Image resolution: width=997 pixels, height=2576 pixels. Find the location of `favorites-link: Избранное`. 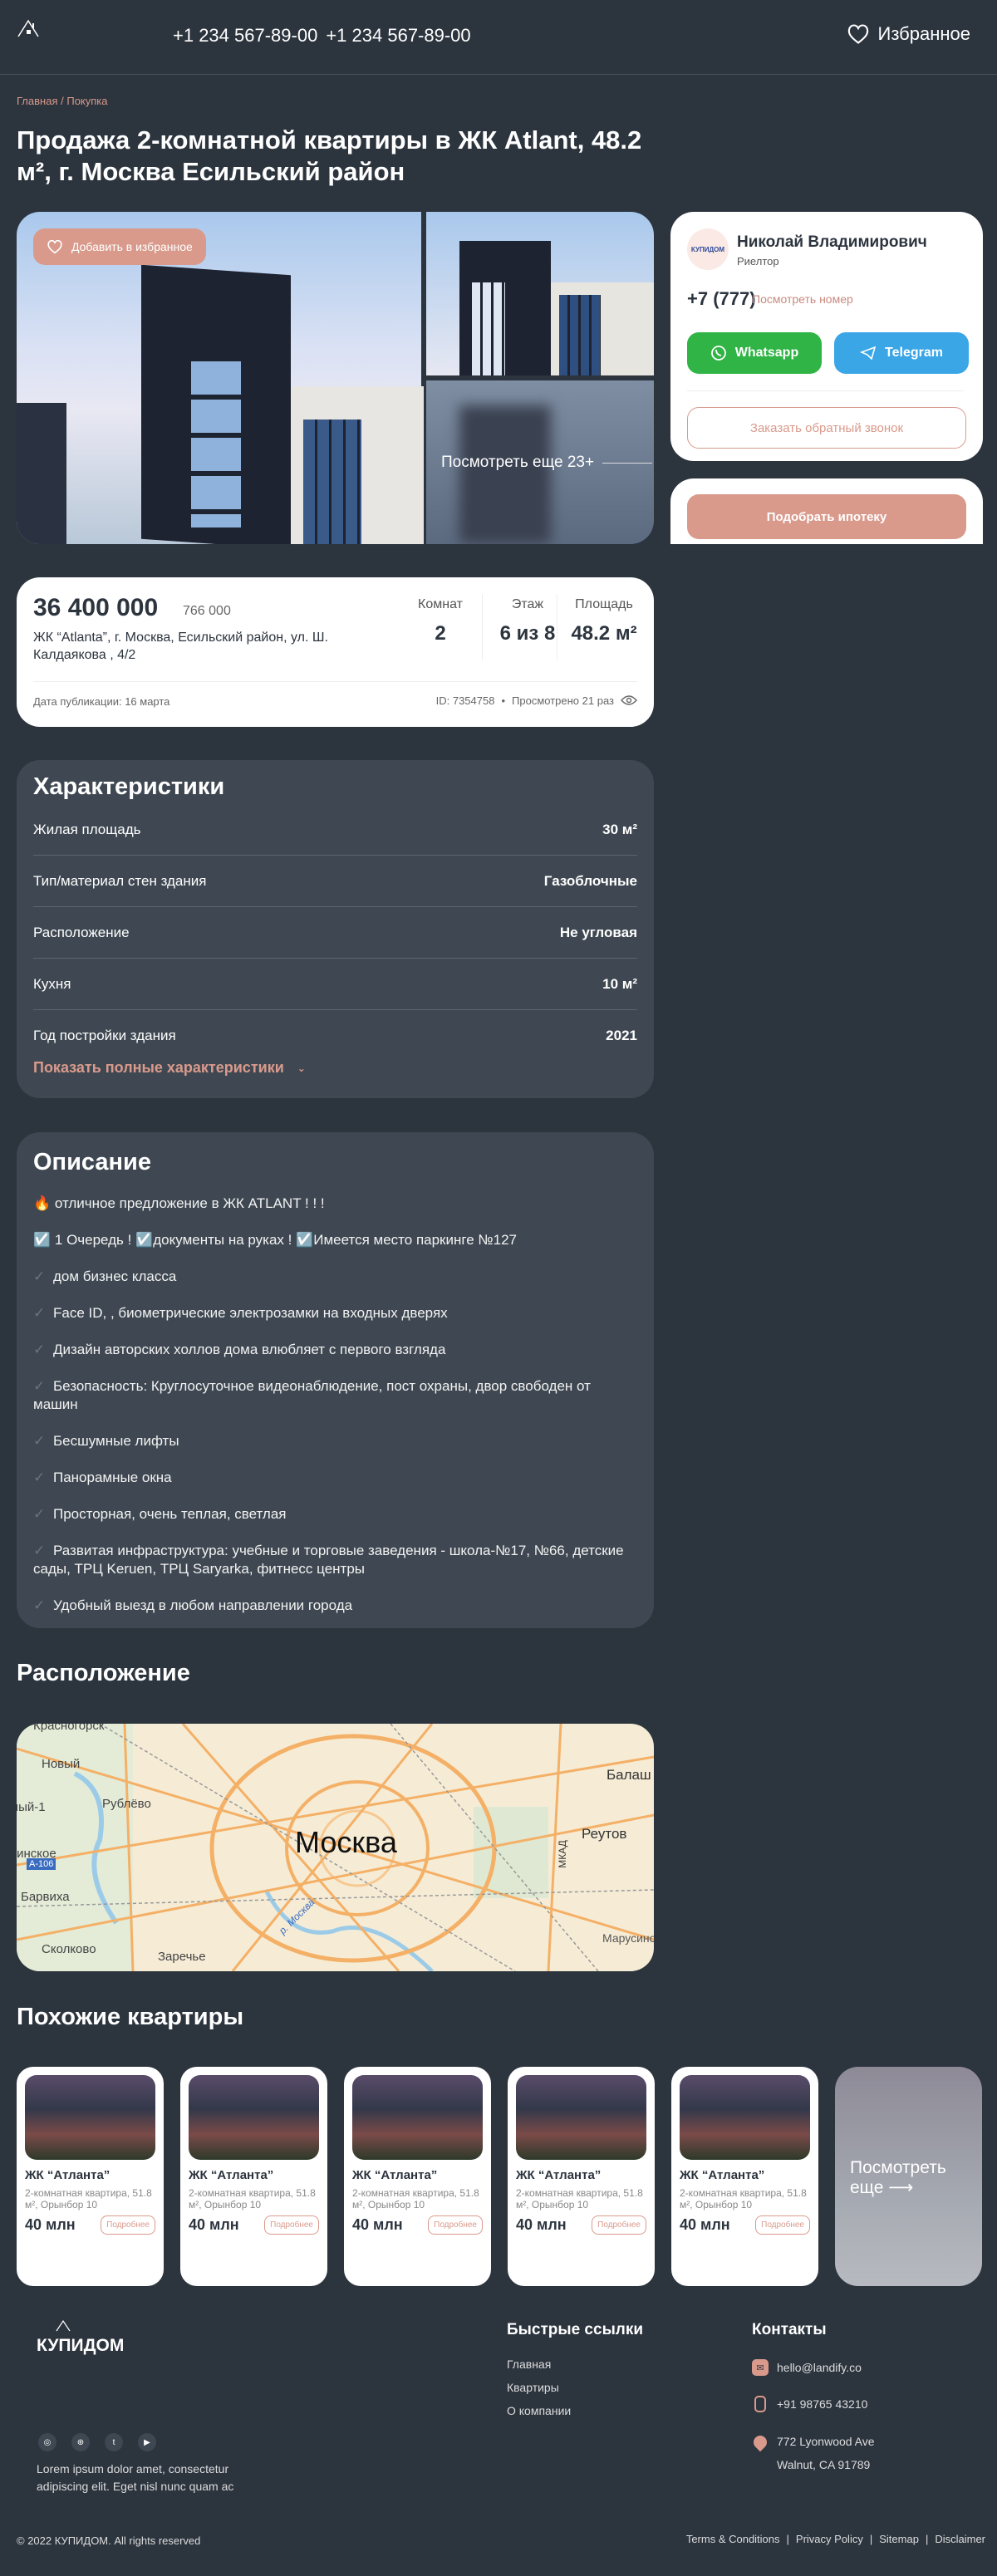

favorites-link: Избранное is located at coordinates (908, 34).